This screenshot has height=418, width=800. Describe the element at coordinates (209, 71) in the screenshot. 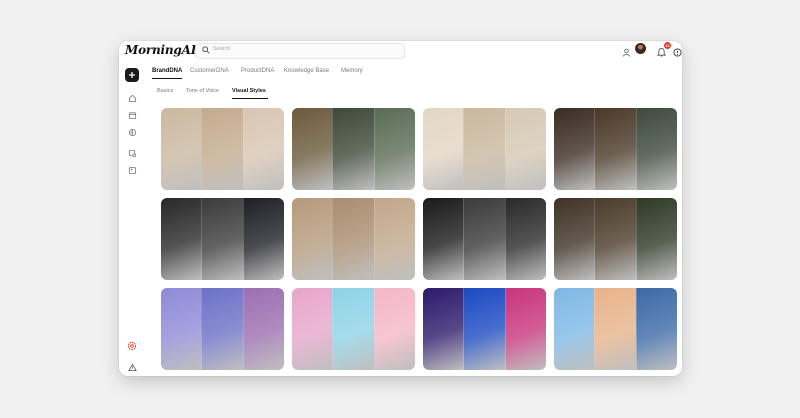

I see `tab-customerdna: CustomerDNA` at that location.